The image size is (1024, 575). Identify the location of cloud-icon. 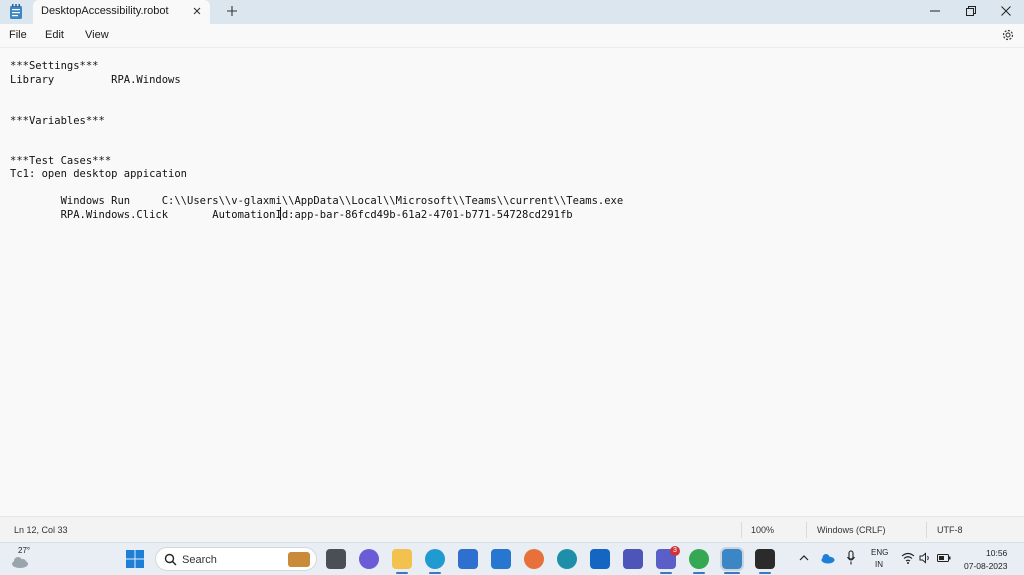
(20, 562).